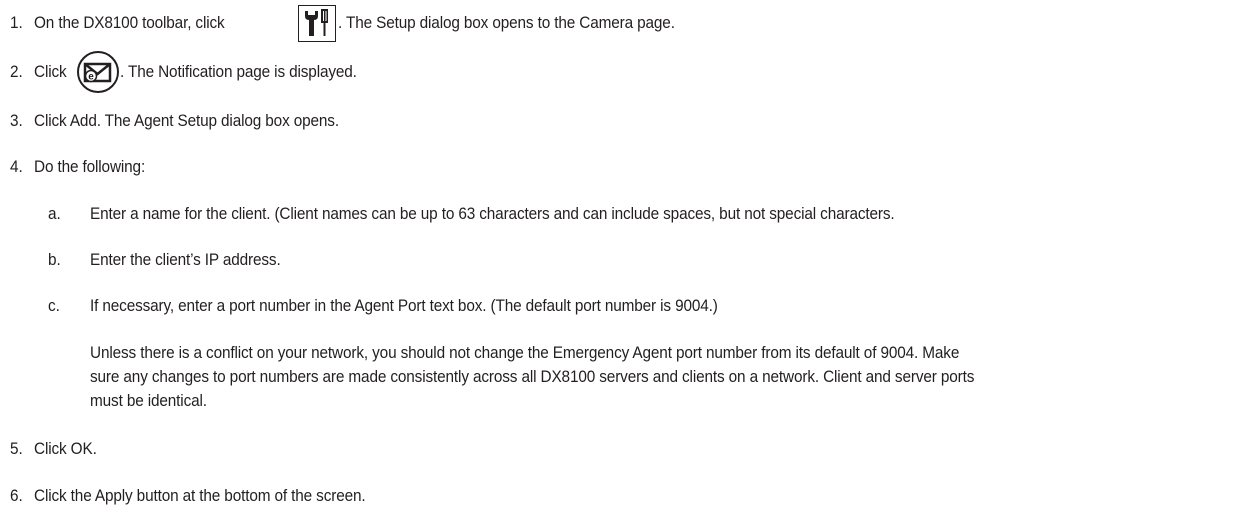 The height and width of the screenshot is (522, 1247). I want to click on step-1-number: 1., so click(16, 23).